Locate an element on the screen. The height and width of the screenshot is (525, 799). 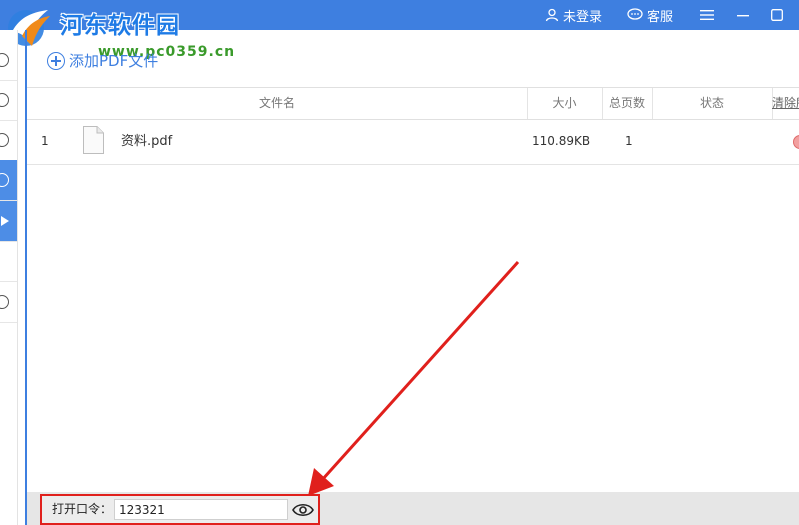
file-name: 资料.pdf is located at coordinates (147, 141).